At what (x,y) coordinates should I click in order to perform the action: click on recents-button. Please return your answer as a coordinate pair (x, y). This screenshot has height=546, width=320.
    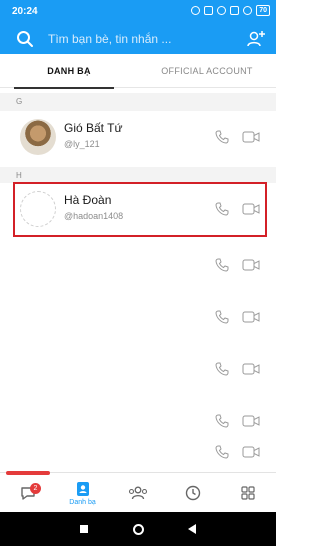
    Looking at the image, I should click on (84, 529).